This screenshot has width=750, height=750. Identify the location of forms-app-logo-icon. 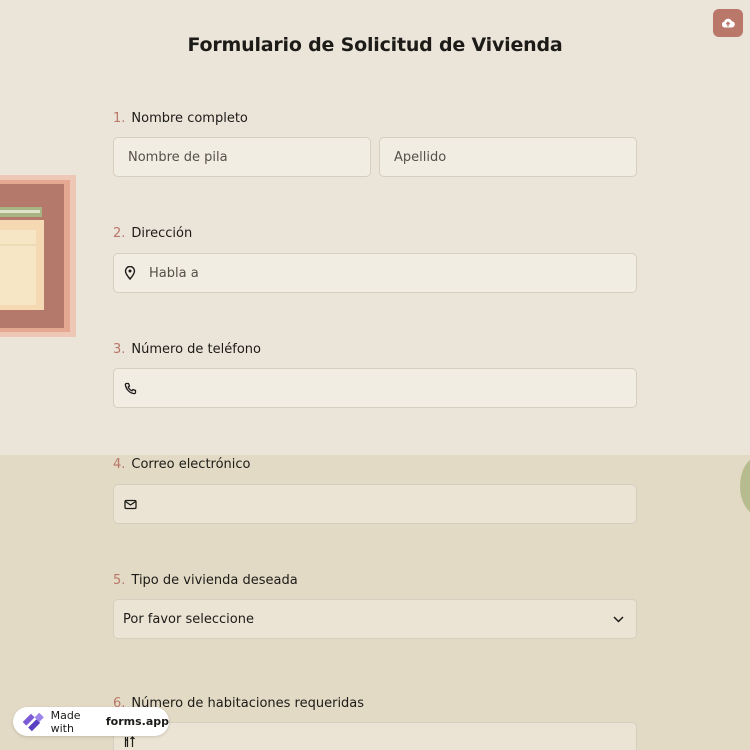
(33, 721).